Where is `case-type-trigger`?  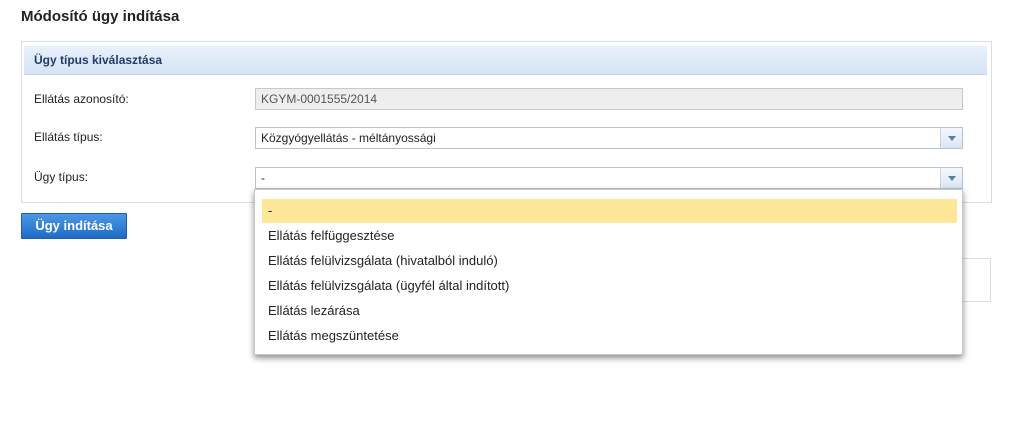
case-type-trigger is located at coordinates (951, 178).